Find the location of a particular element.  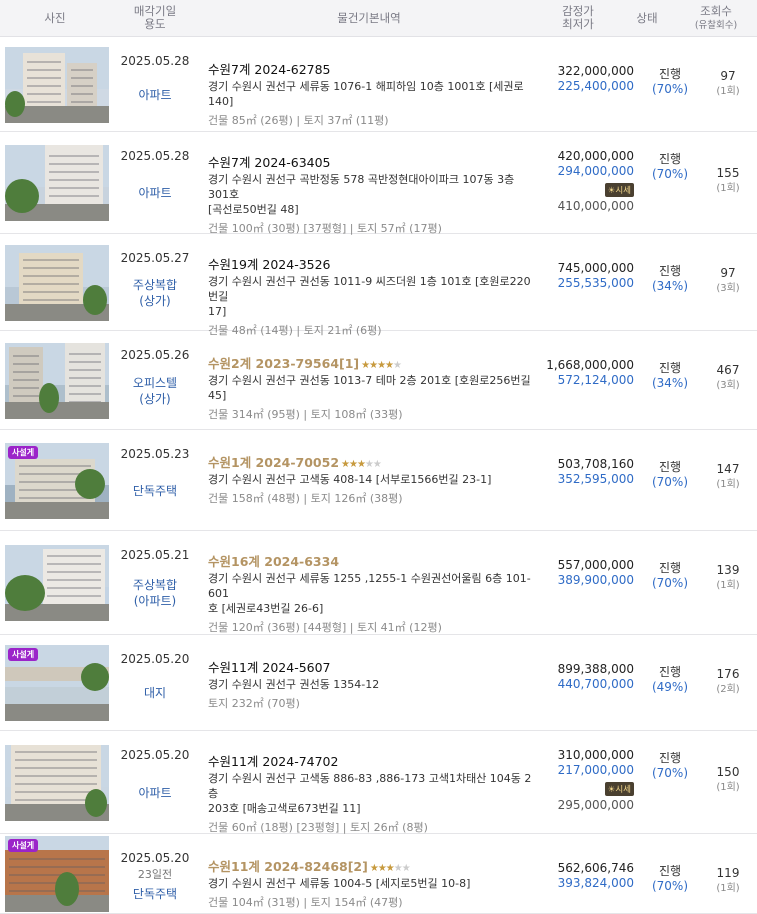

usage-label: 오피스텔 is located at coordinates (155, 383).